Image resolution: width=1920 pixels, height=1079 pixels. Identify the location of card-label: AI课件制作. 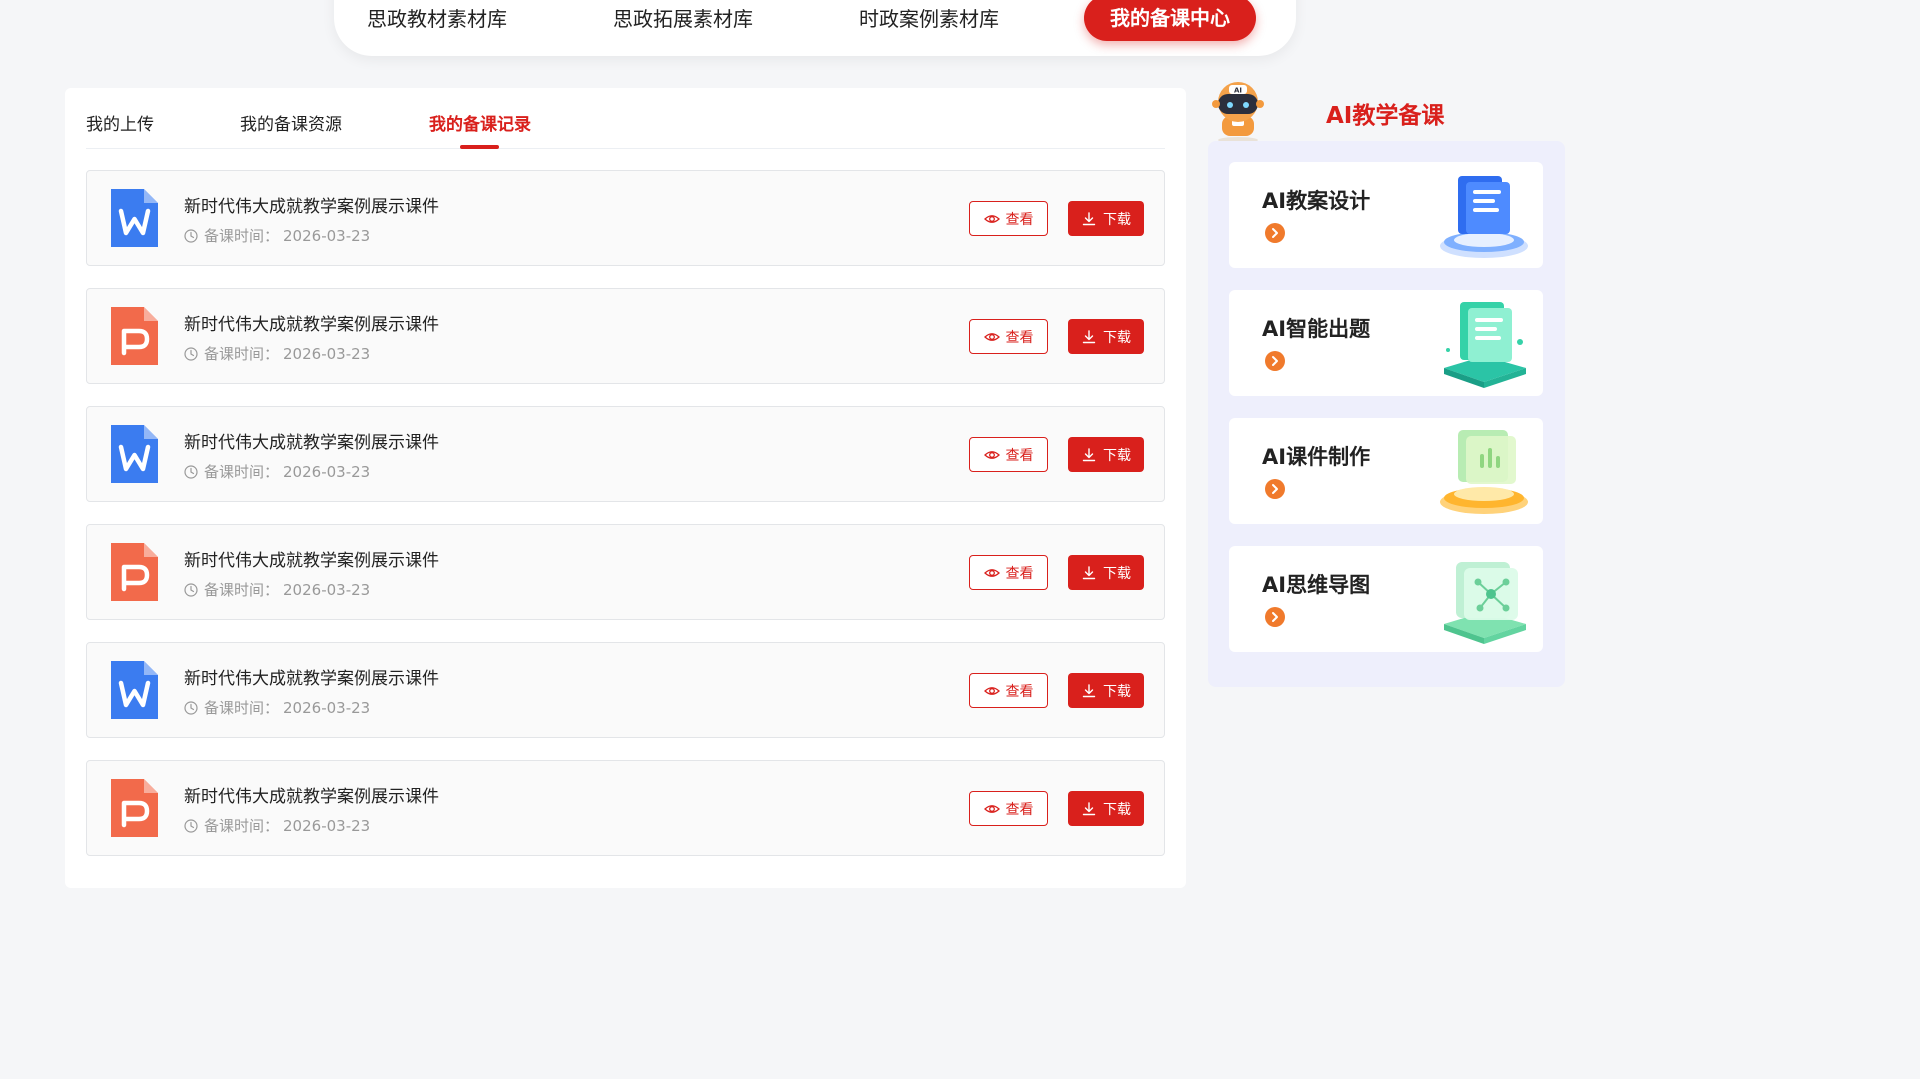
(1316, 457).